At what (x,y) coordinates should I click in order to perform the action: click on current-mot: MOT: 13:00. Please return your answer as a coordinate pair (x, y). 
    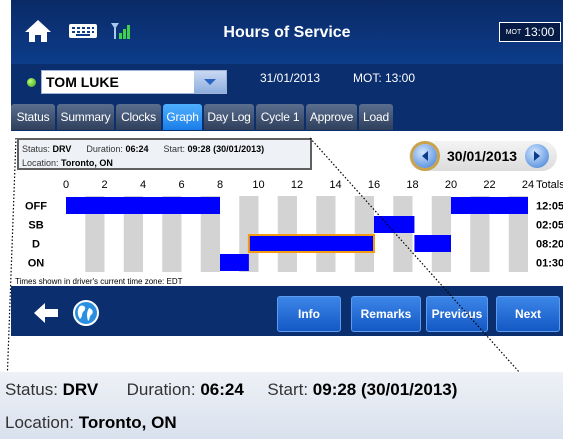
    Looking at the image, I should click on (384, 78).